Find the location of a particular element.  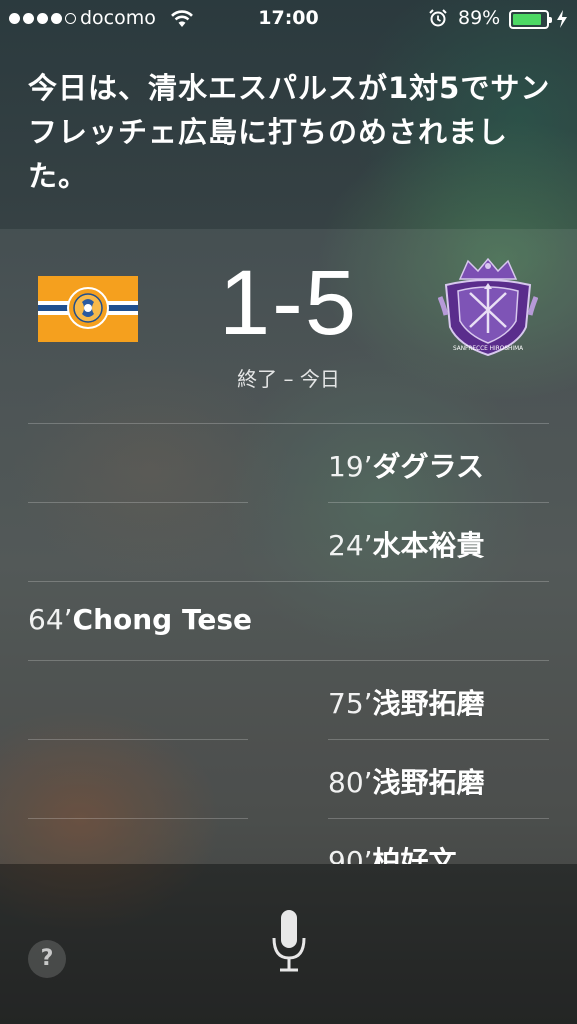

goal-event-row: 64’Chong Tese is located at coordinates (288, 620).